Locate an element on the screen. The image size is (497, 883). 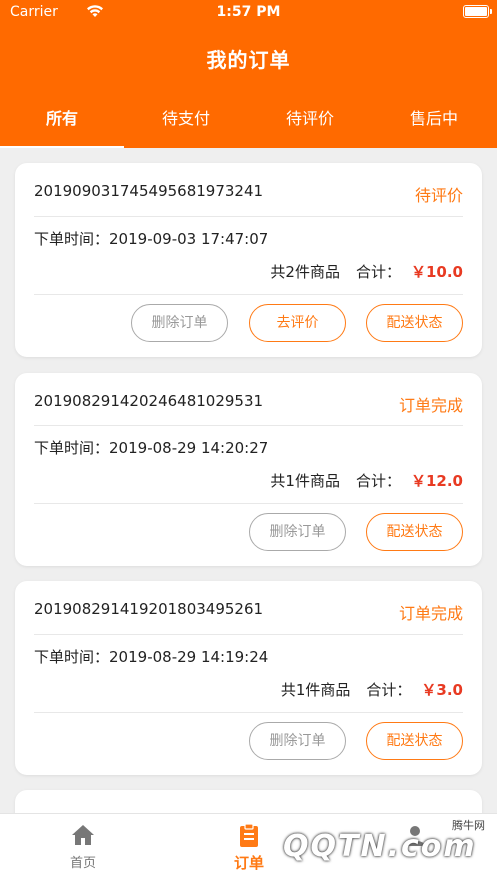
watermark: 腾牛网 QQTN.com is located at coordinates (388, 846).